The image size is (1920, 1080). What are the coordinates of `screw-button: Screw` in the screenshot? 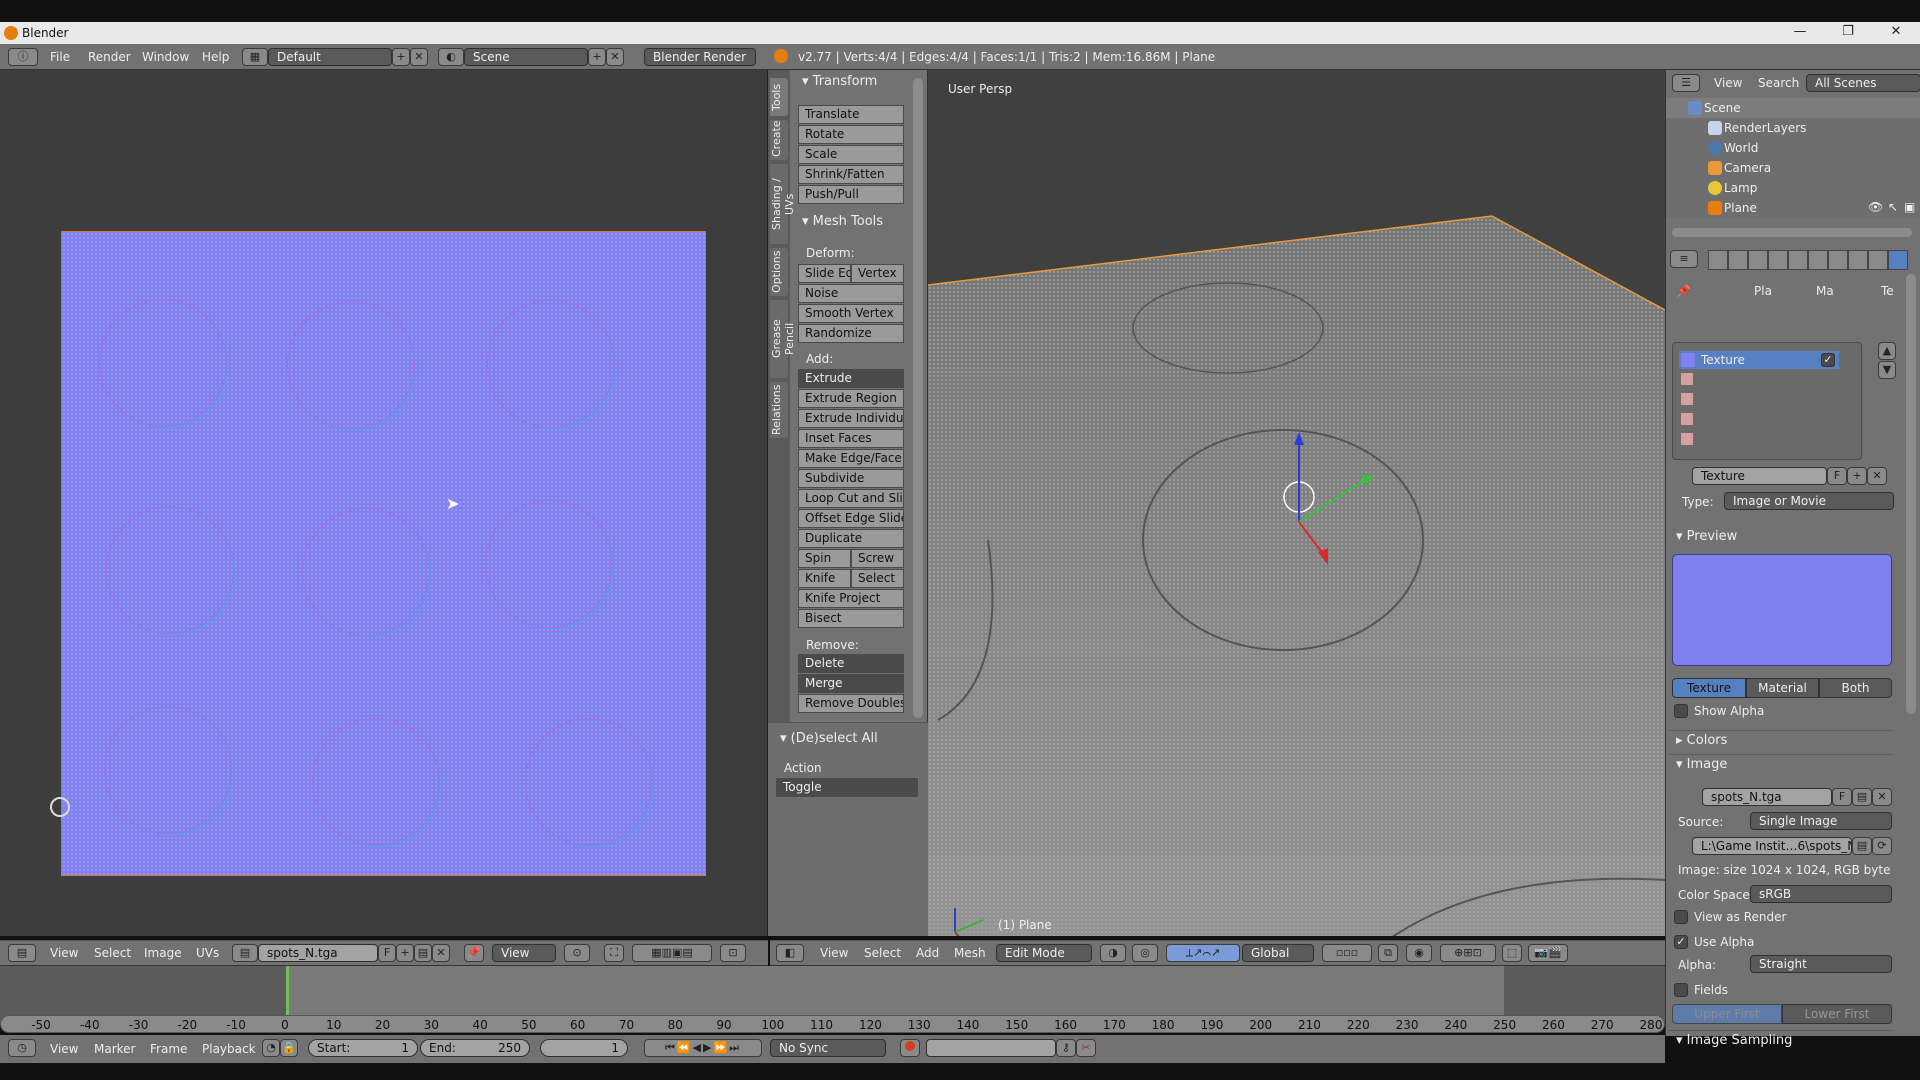 It's located at (877, 558).